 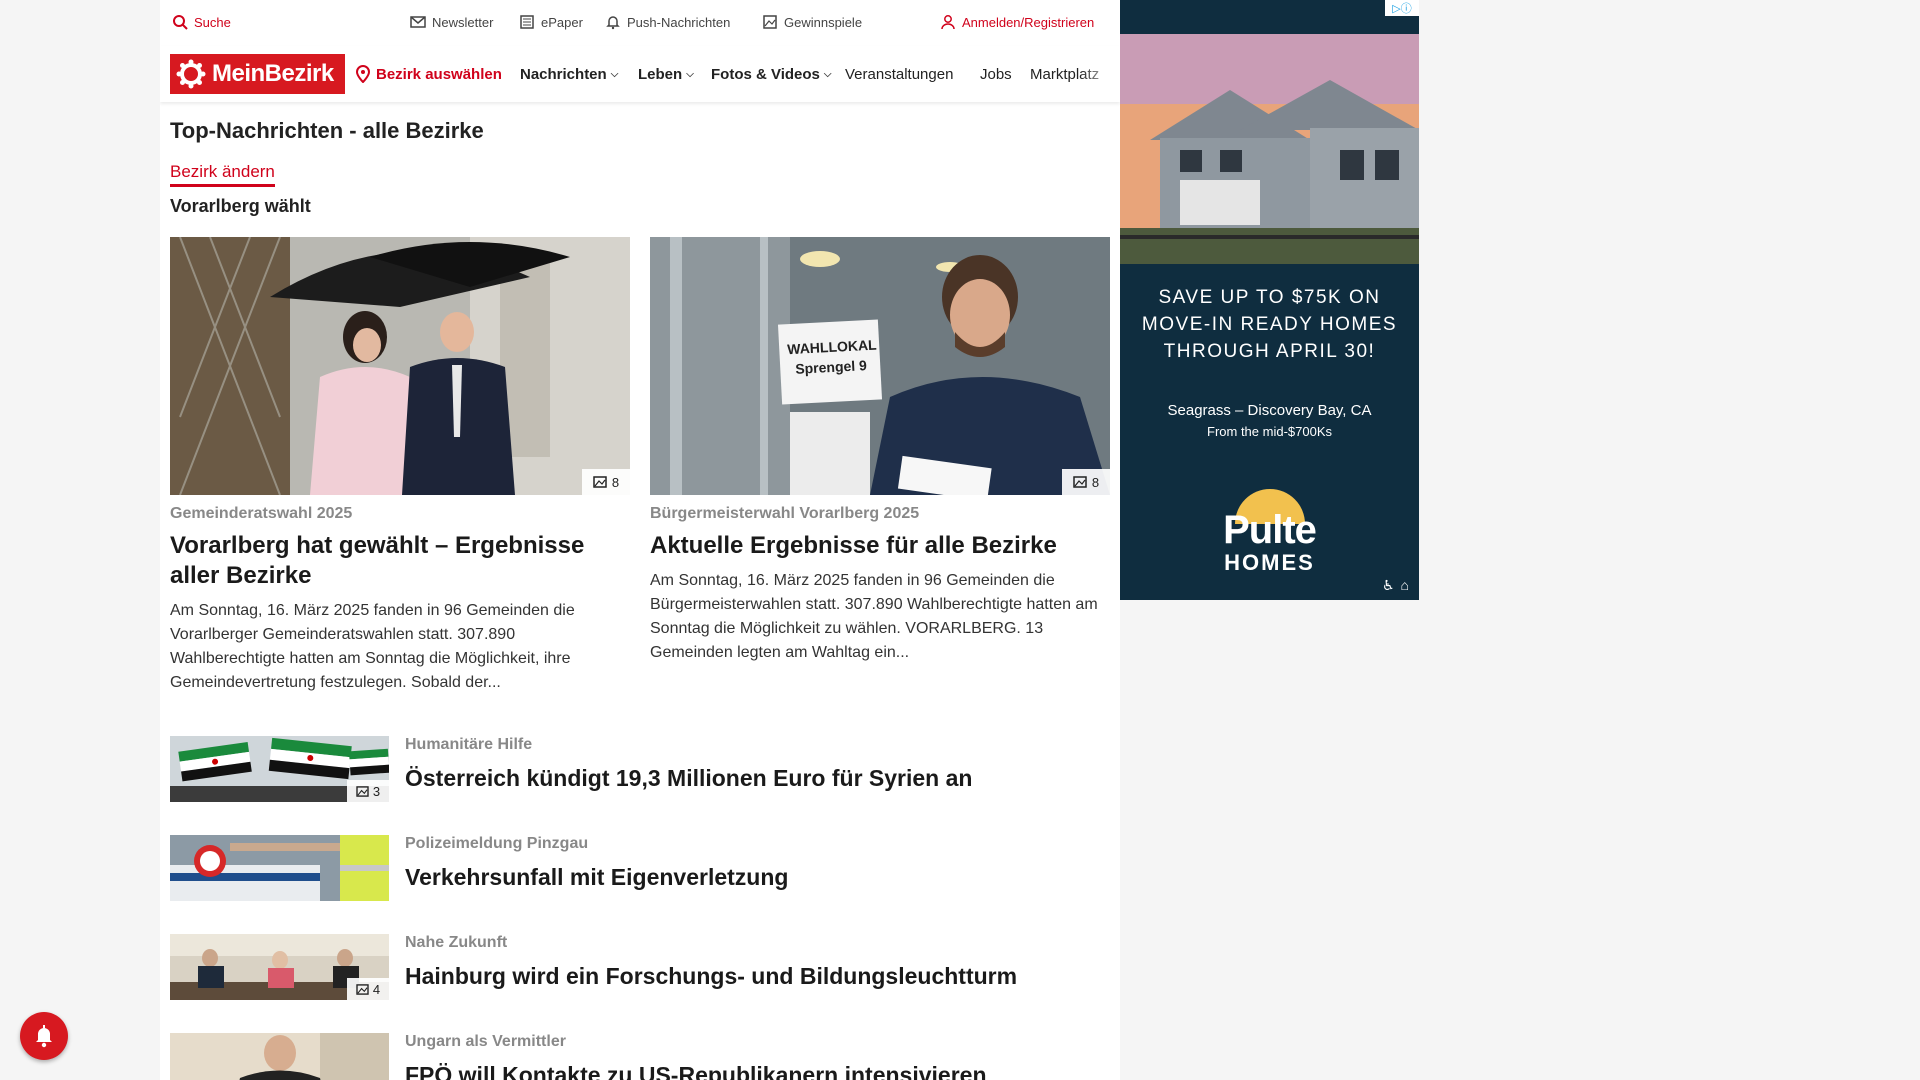 What do you see at coordinates (660, 74) in the screenshot?
I see `nav-leben-label: Leben` at bounding box center [660, 74].